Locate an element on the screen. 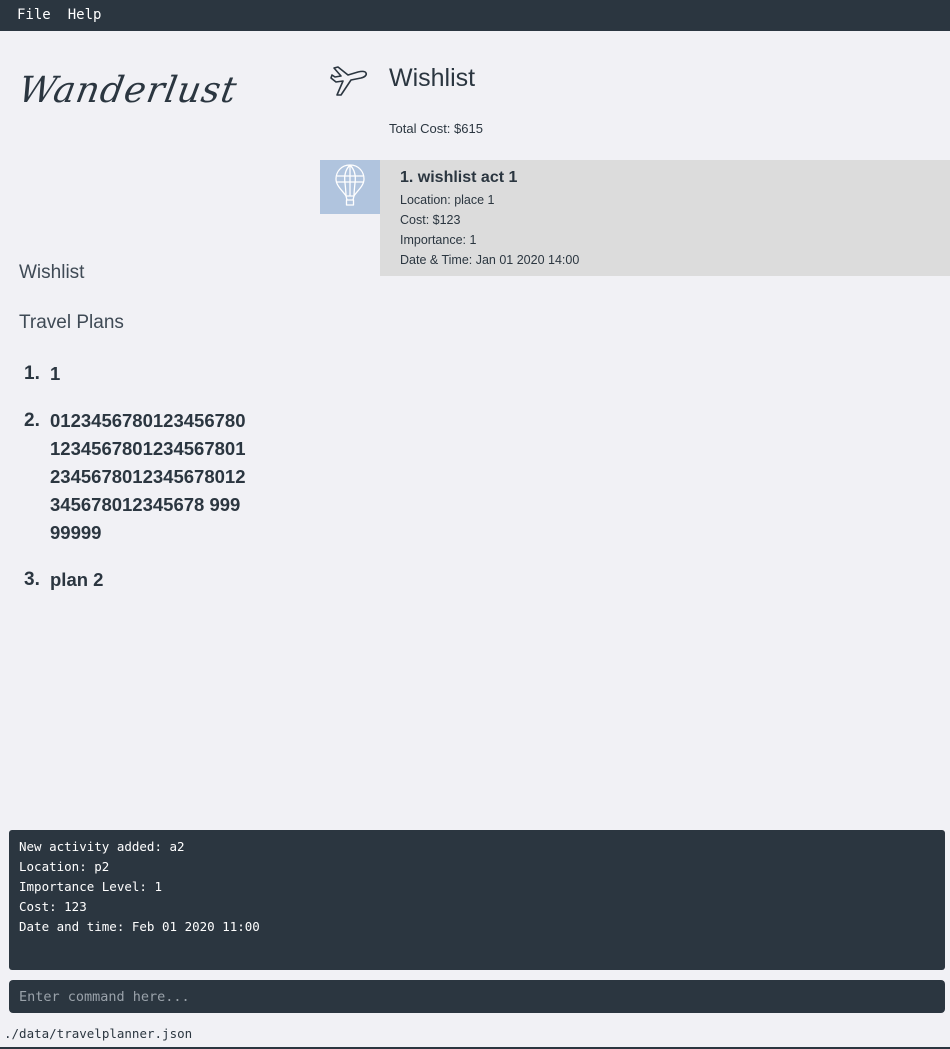 This screenshot has height=1049, width=950. menu-bar: File Help is located at coordinates (475, 15).